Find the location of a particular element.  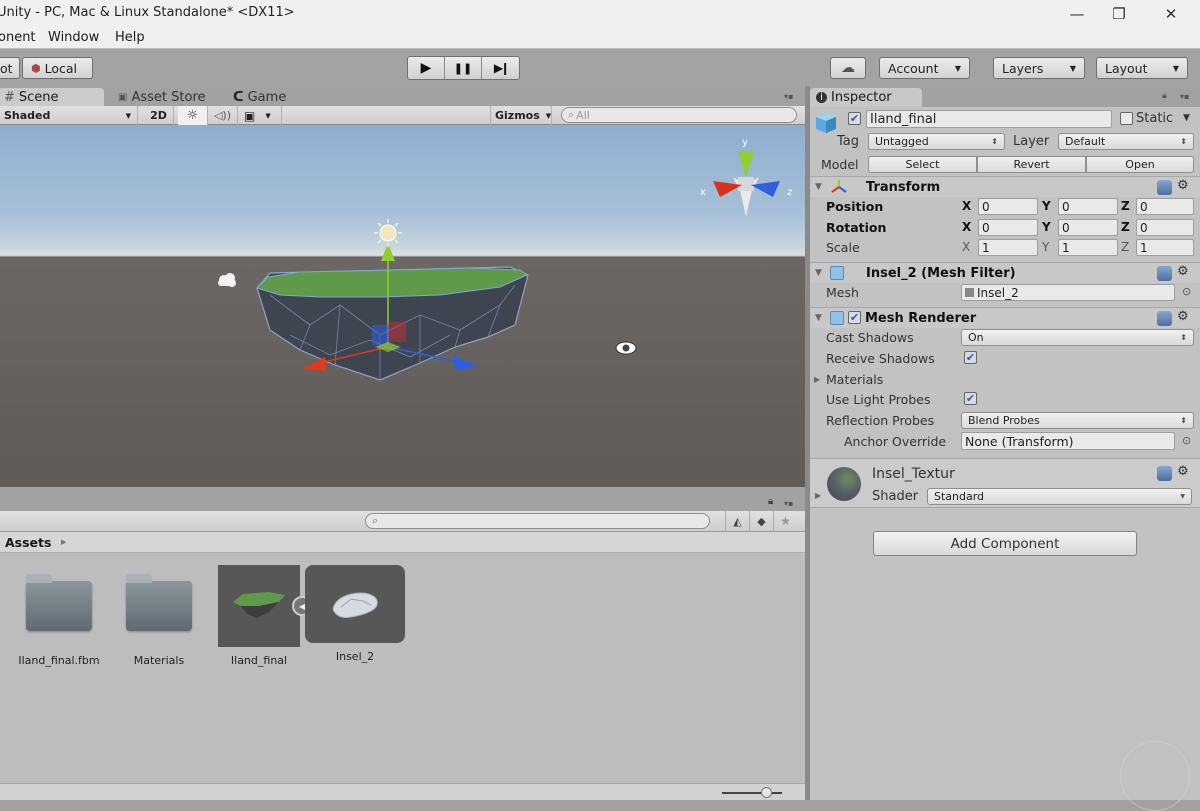

transform-scale-z-input: 1 is located at coordinates (1165, 247).